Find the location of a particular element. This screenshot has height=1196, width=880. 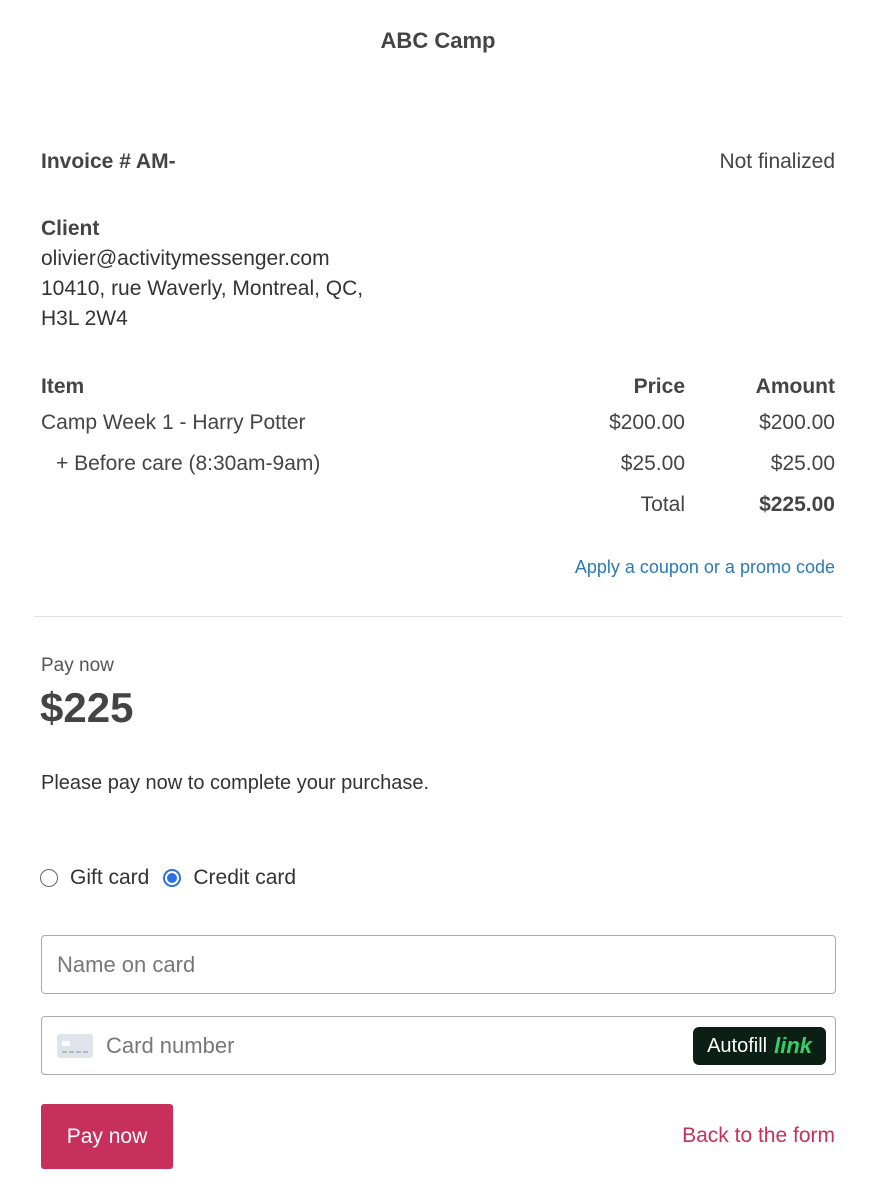

credit-card-radio is located at coordinates (172, 878).